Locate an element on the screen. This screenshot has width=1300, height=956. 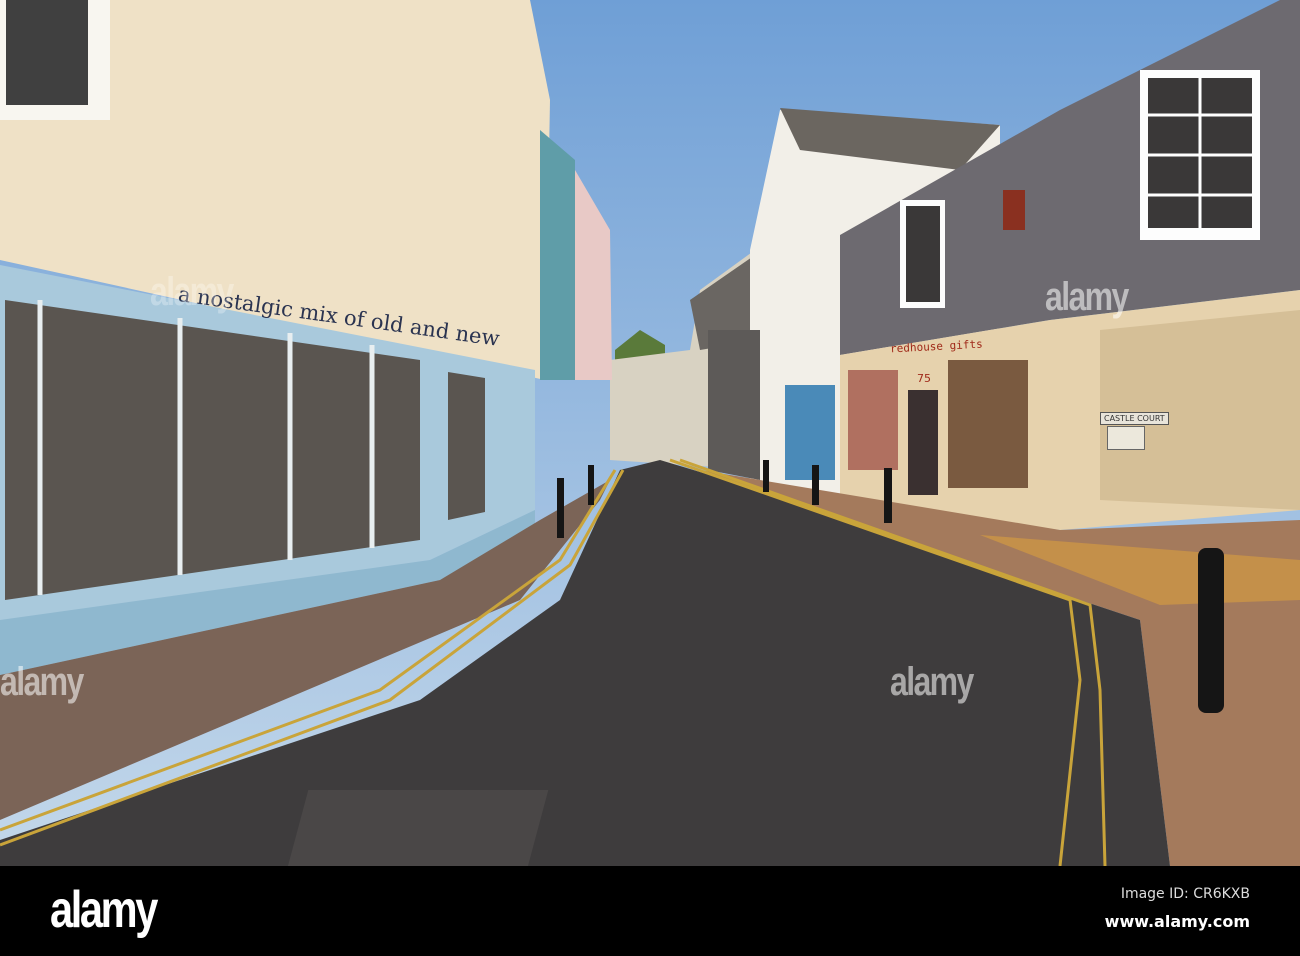
alamy-logo: alamy is located at coordinates (104, 910).